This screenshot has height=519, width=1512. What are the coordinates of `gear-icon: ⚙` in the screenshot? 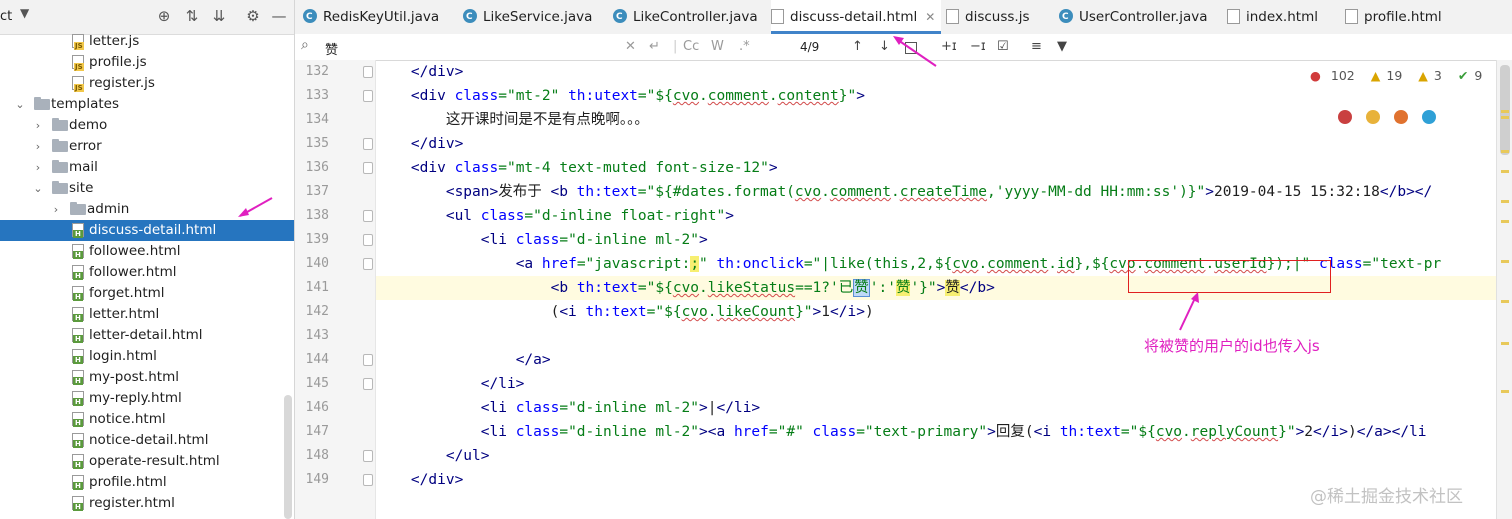 It's located at (253, 16).